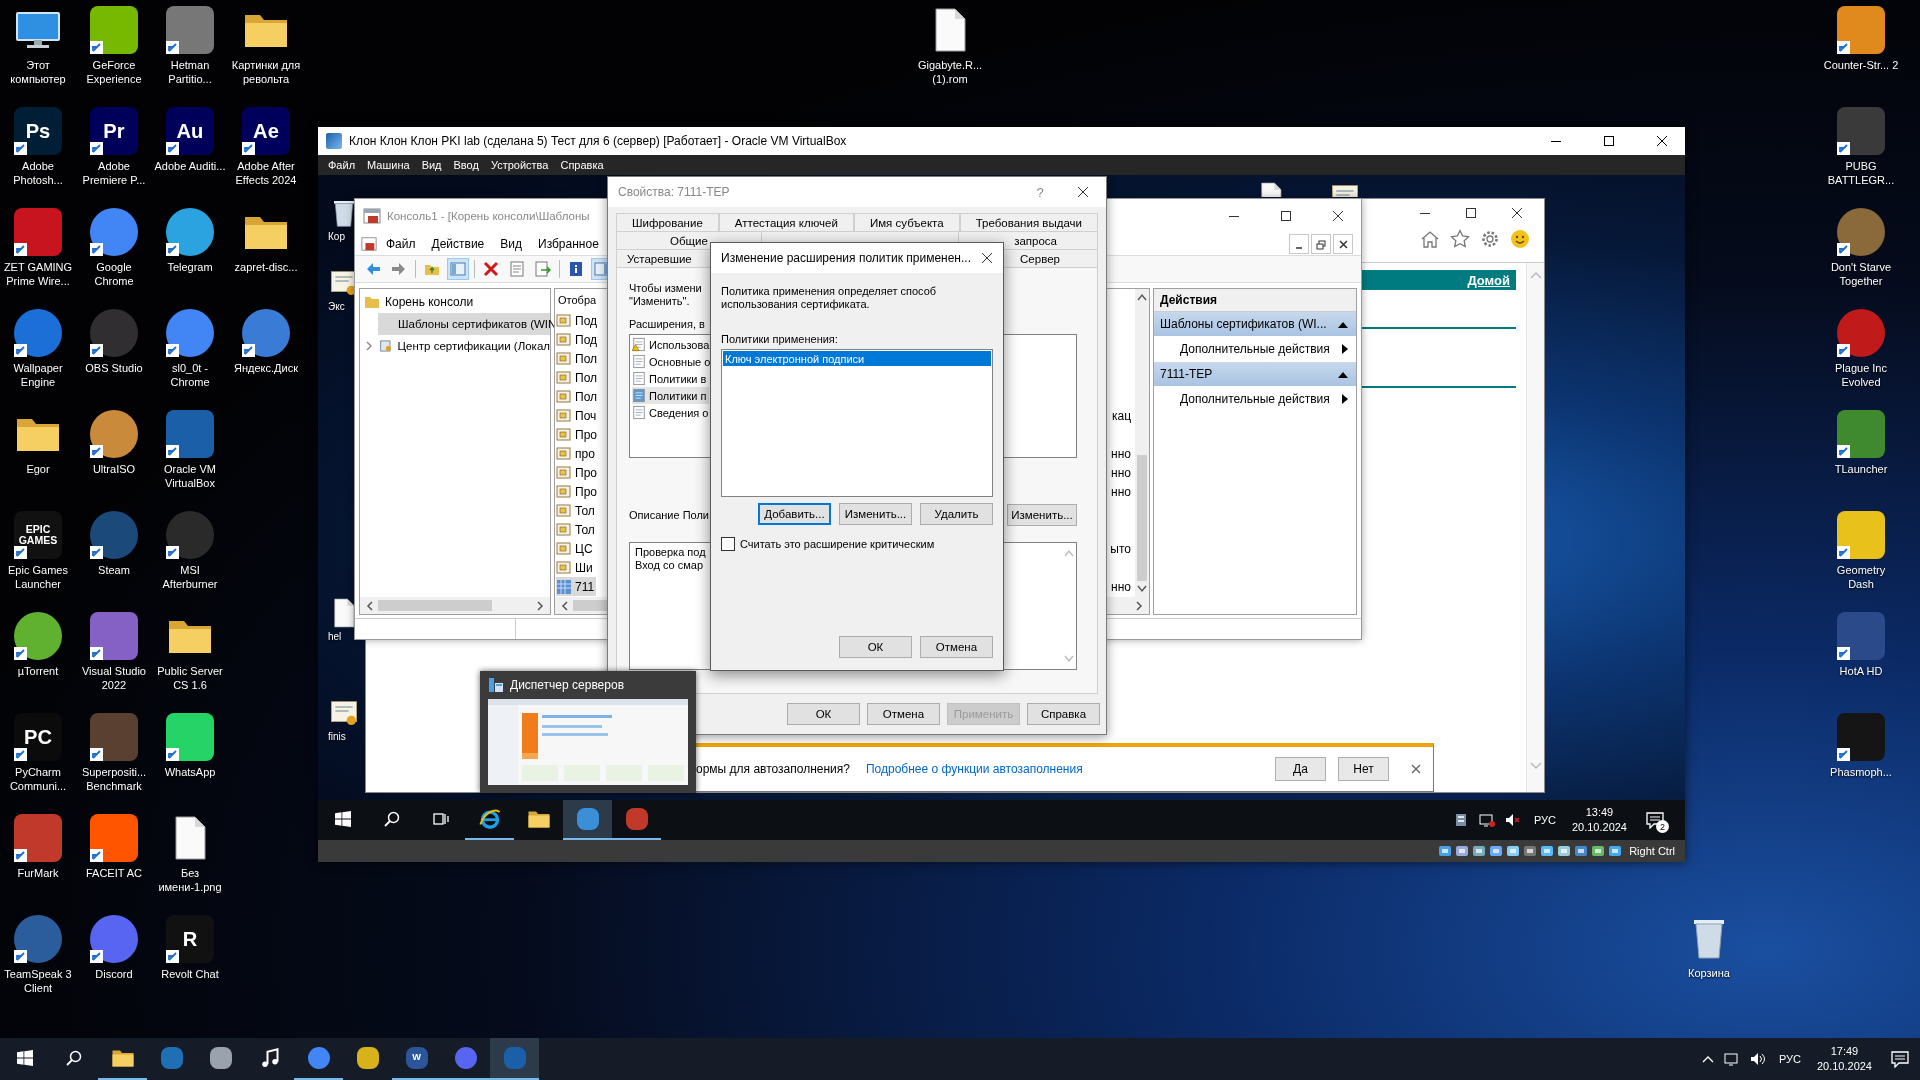 The image size is (1920, 1080). Describe the element at coordinates (1861, 577) in the screenshot. I see `icon-label: Geometry Dash` at that location.